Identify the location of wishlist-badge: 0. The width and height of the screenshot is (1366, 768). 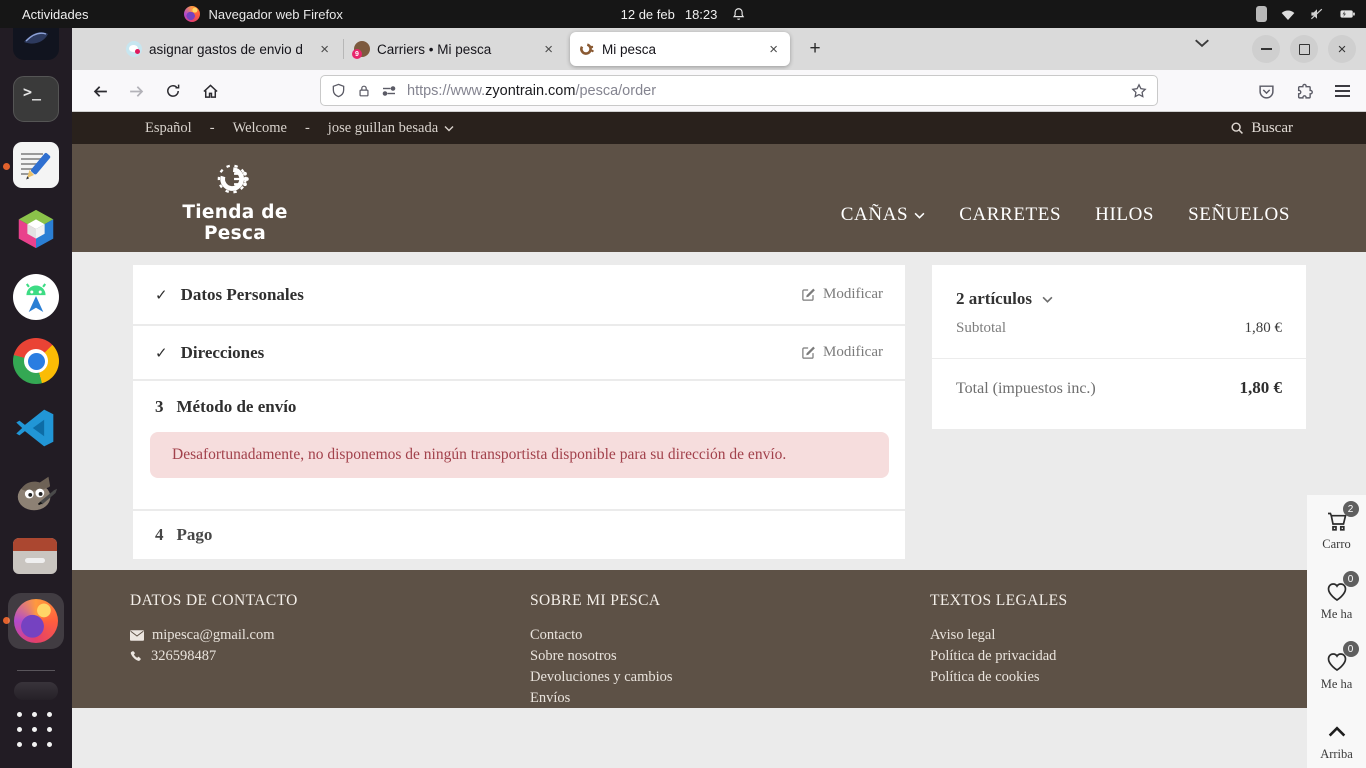
(1350, 649).